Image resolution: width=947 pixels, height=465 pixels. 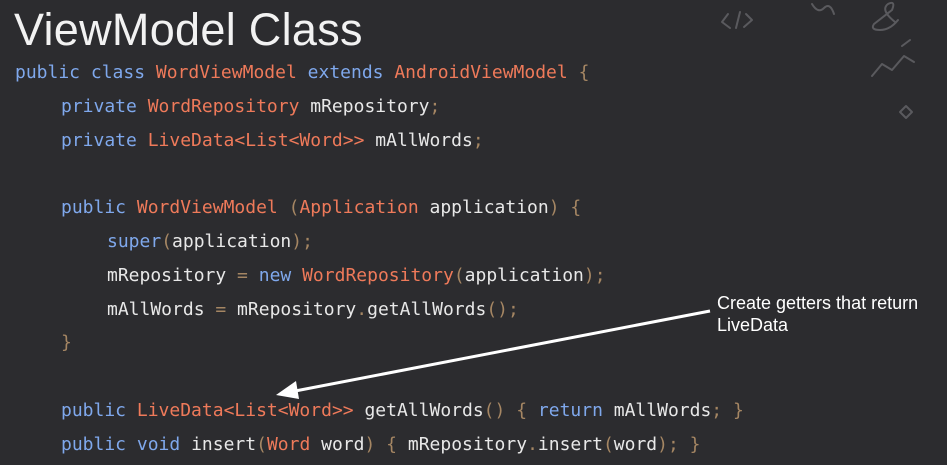 I want to click on code-line: super(application);, so click(x=210, y=242).